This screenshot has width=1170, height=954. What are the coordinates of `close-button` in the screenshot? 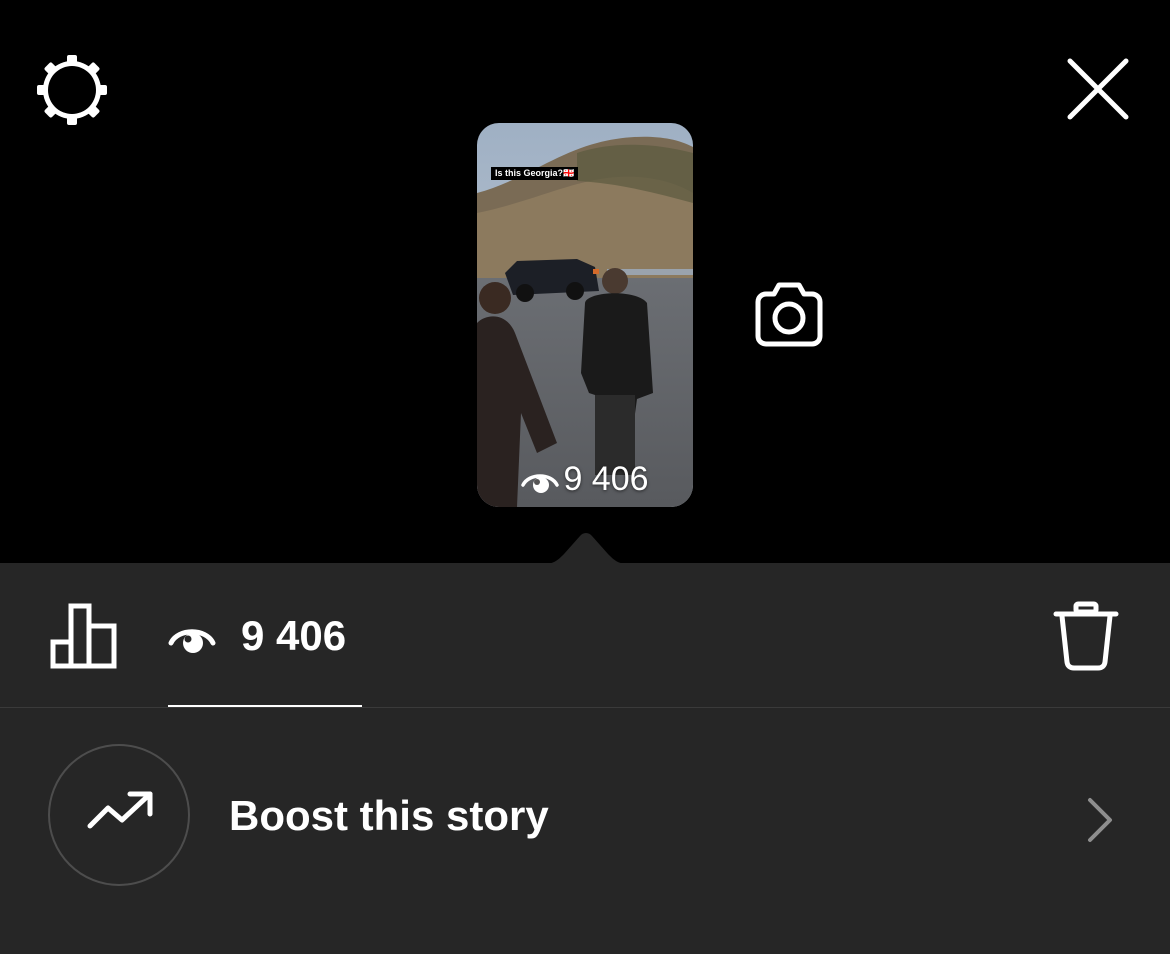 It's located at (1098, 90).